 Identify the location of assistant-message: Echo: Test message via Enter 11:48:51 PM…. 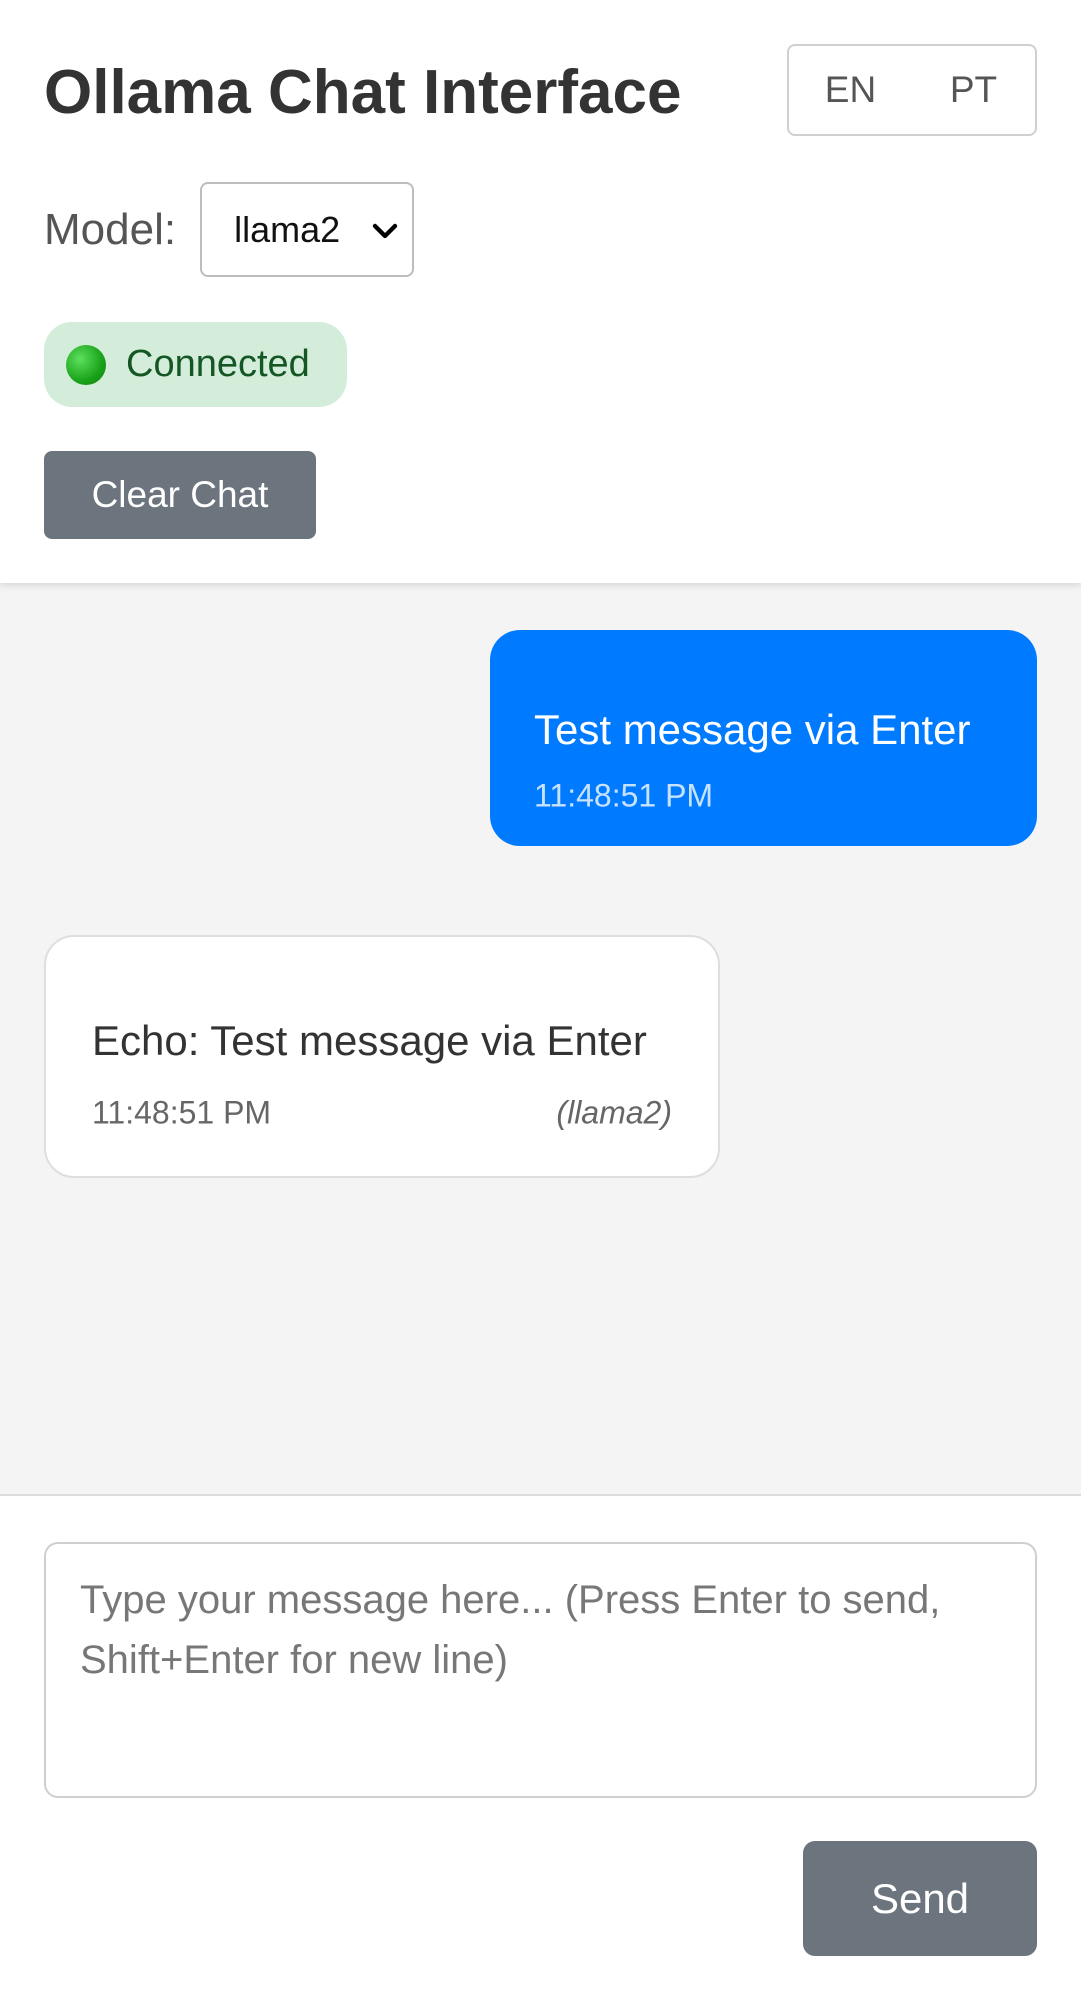
(382, 1056).